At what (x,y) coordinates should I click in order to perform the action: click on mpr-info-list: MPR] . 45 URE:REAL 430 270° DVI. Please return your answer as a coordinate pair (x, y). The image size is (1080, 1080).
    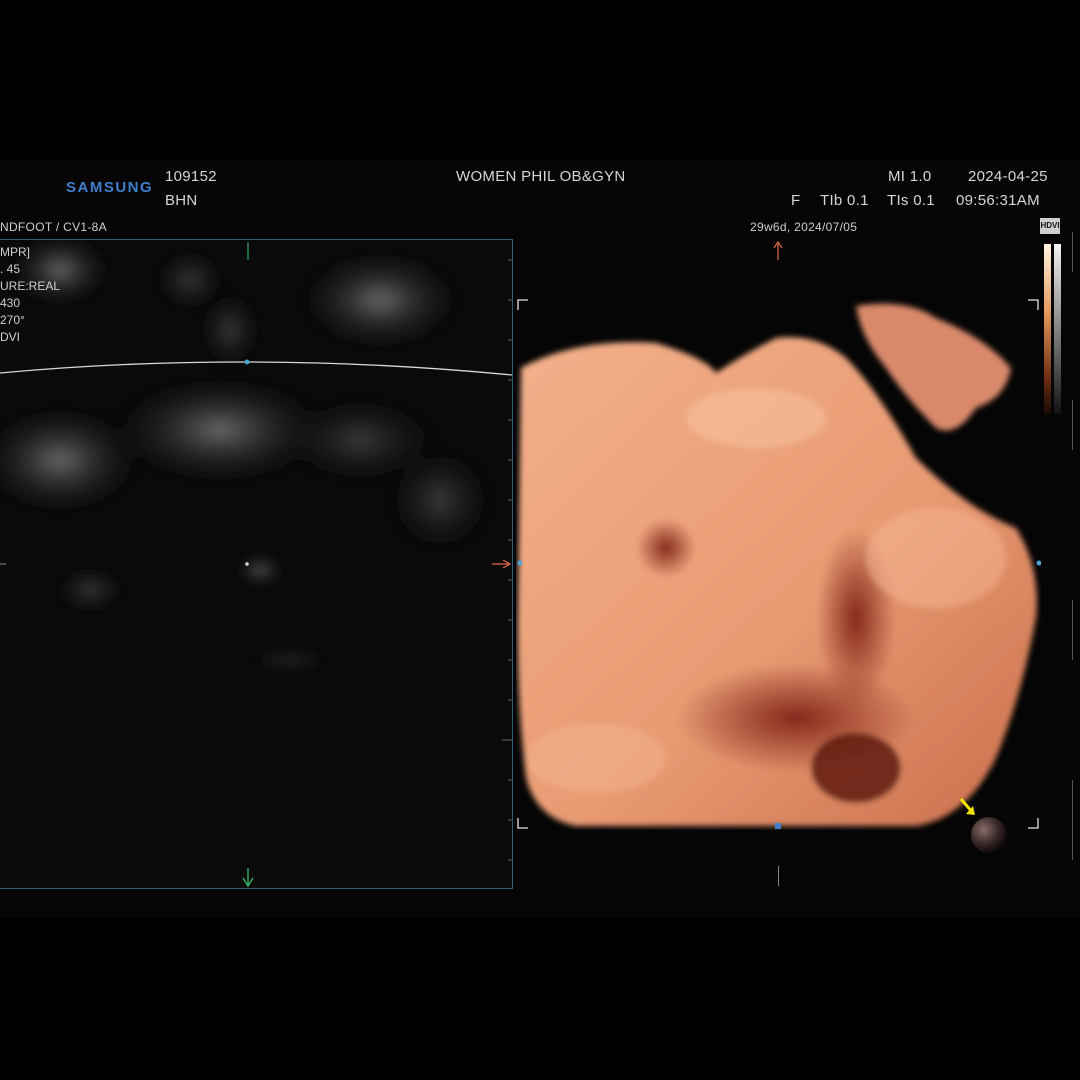
    Looking at the image, I should click on (30, 295).